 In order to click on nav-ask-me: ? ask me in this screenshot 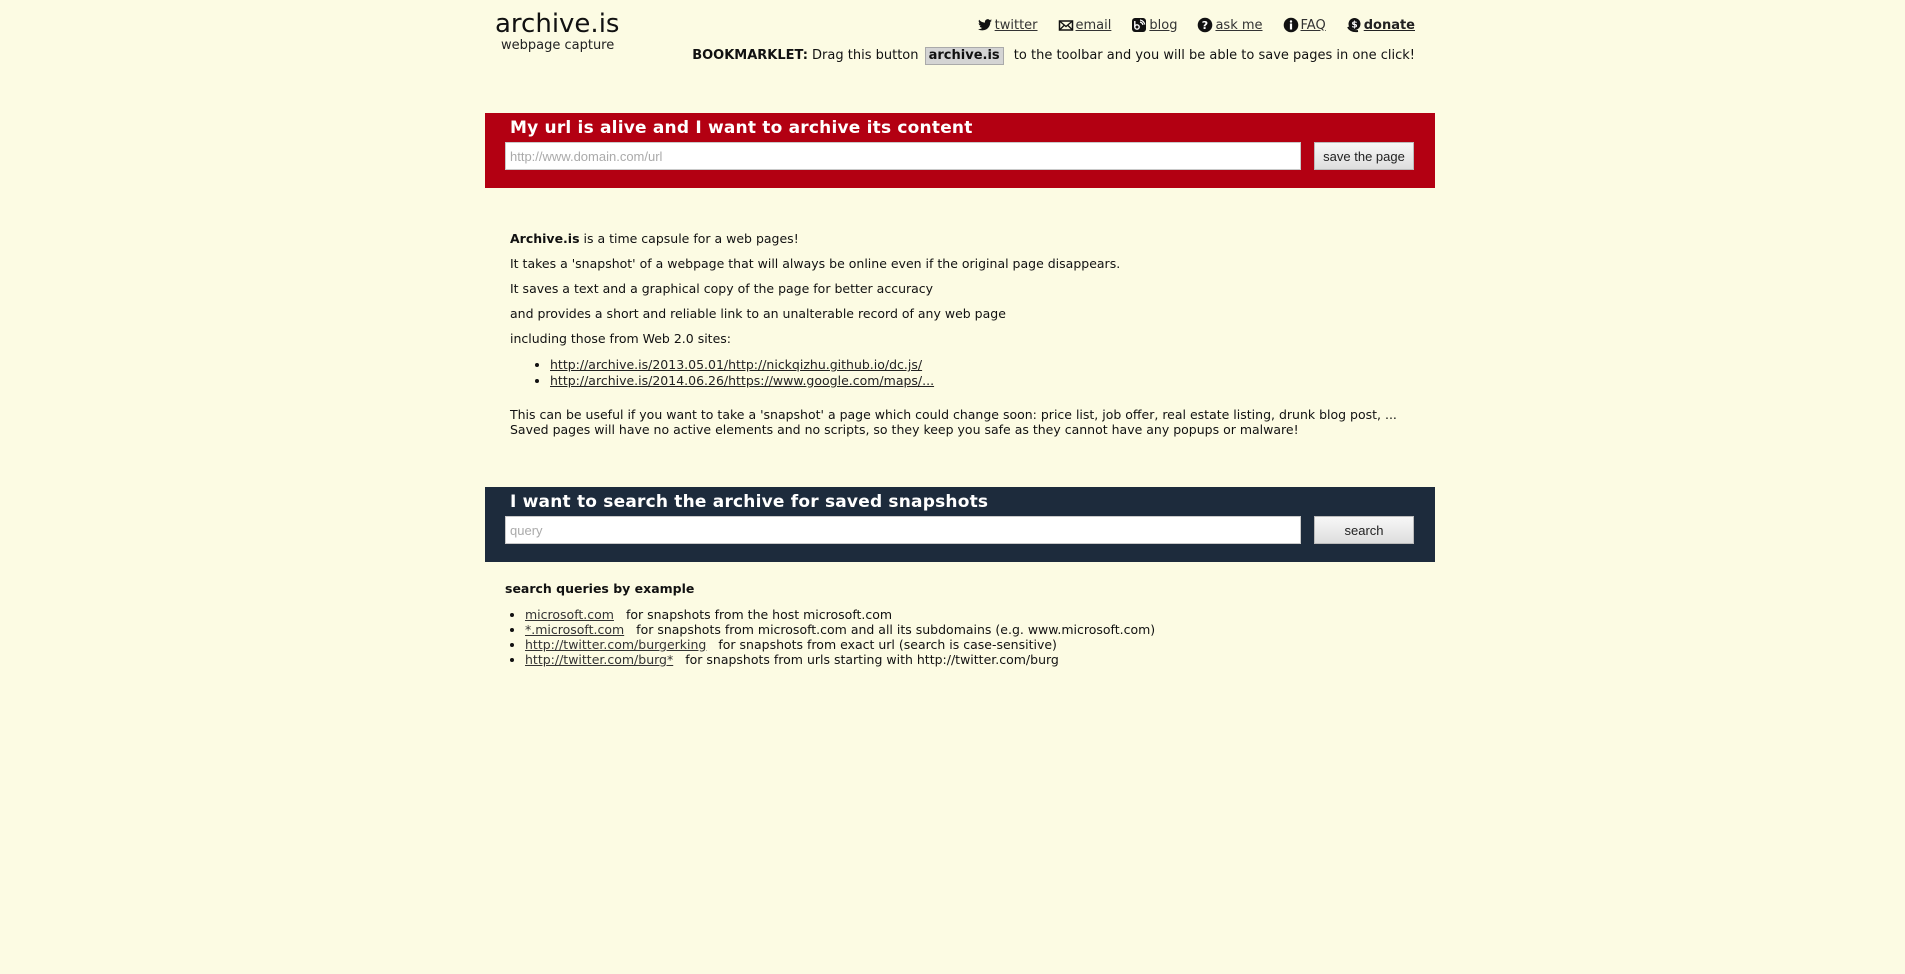, I will do `click(1230, 25)`.